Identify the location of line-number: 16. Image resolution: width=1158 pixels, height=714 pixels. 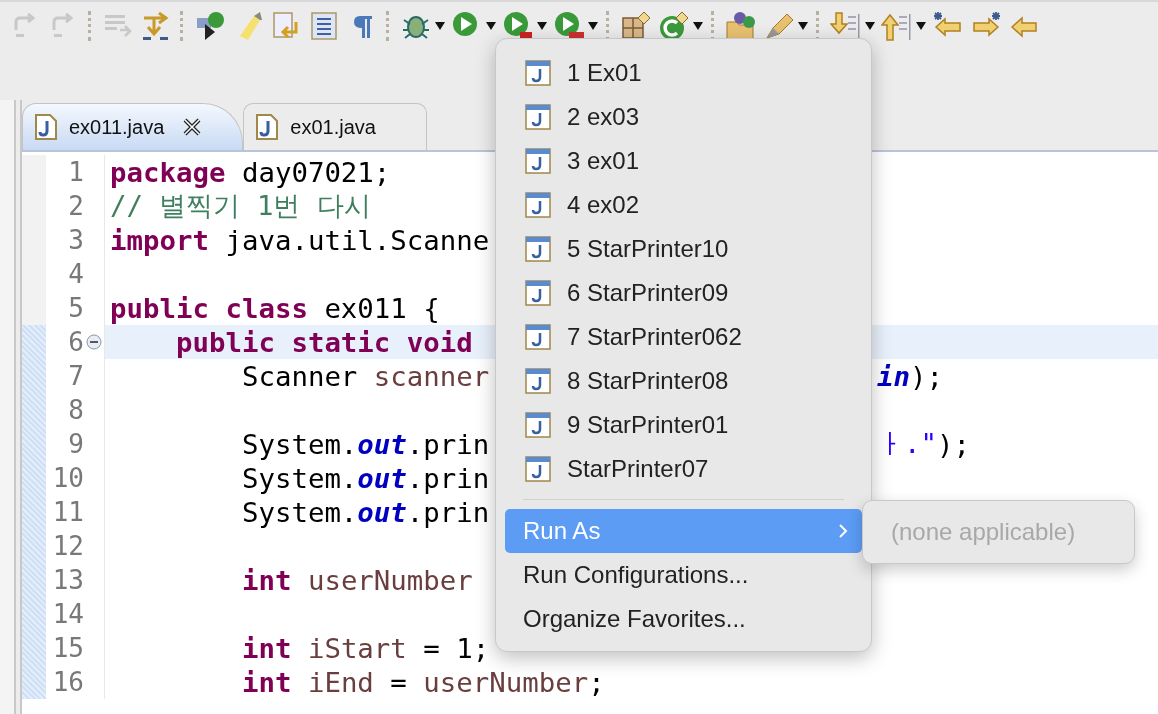
(68, 682).